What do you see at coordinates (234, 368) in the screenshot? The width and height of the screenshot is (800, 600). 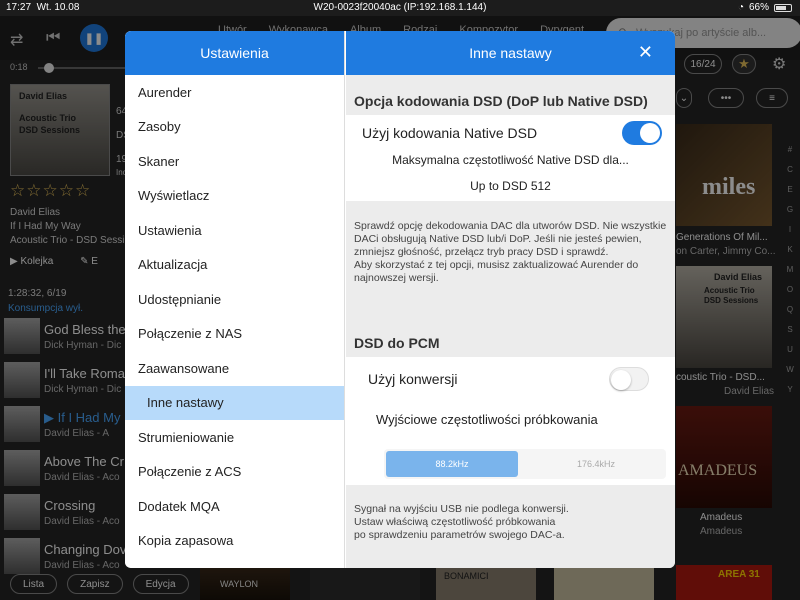 I see `menu-item-advanced: Zaawansowane` at bounding box center [234, 368].